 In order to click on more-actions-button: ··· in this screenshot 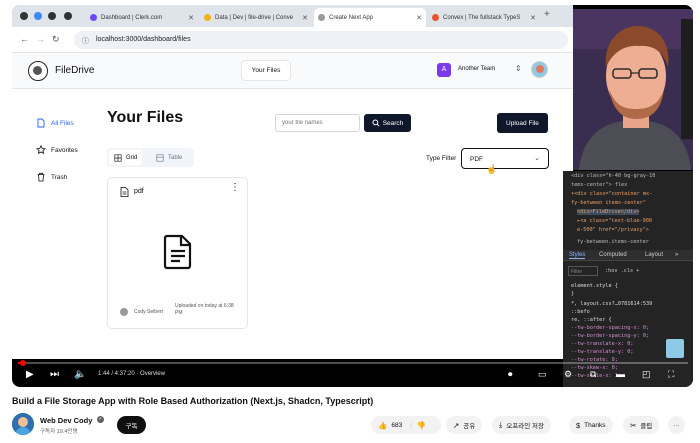, I will do `click(676, 425)`.